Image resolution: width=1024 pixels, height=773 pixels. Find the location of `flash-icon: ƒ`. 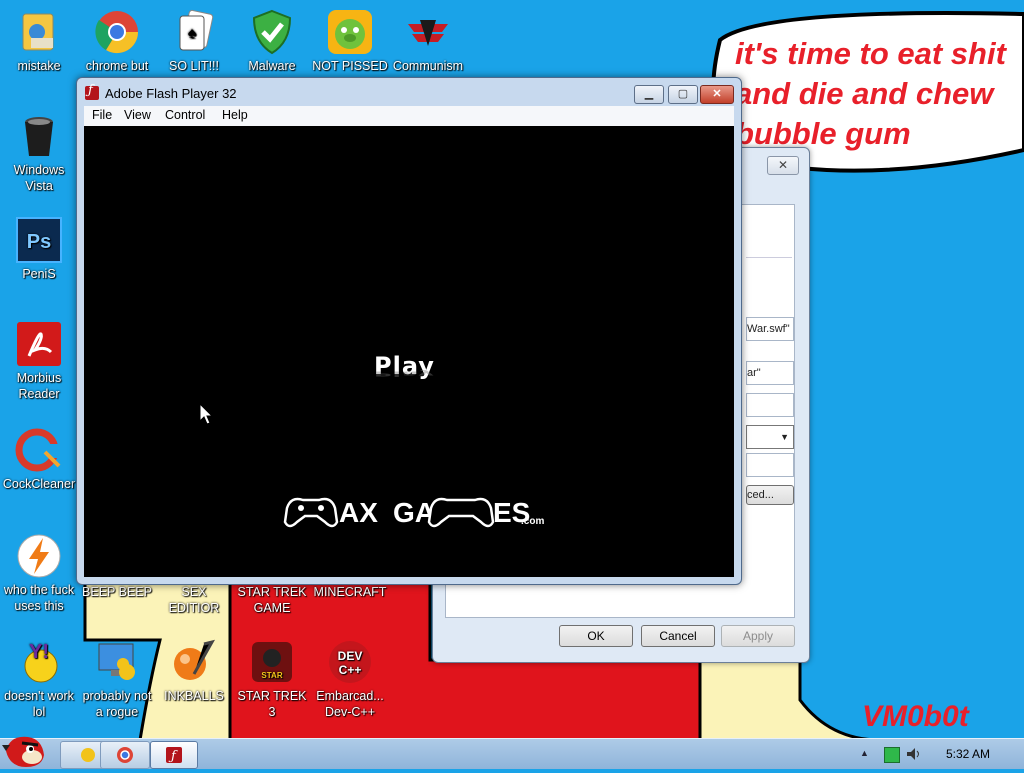

flash-icon: ƒ is located at coordinates (174, 755).